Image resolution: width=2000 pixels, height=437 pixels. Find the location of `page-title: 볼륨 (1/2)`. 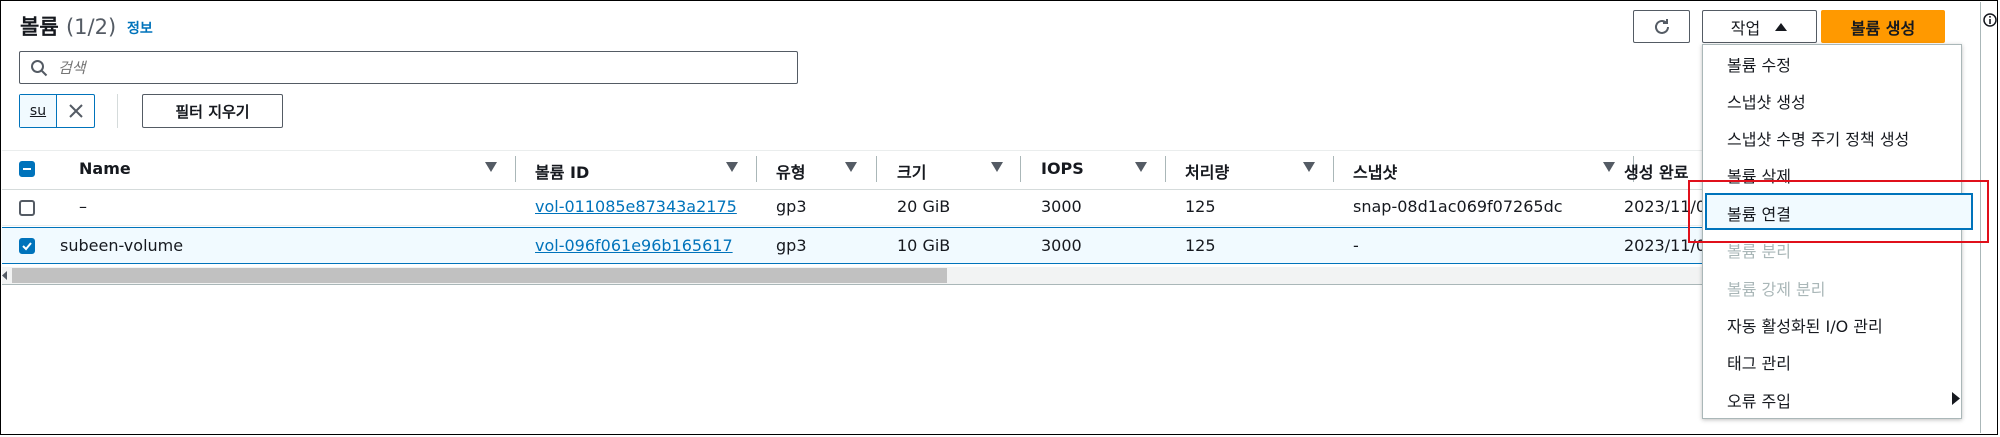

page-title: 볼륨 (1/2) is located at coordinates (68, 26).